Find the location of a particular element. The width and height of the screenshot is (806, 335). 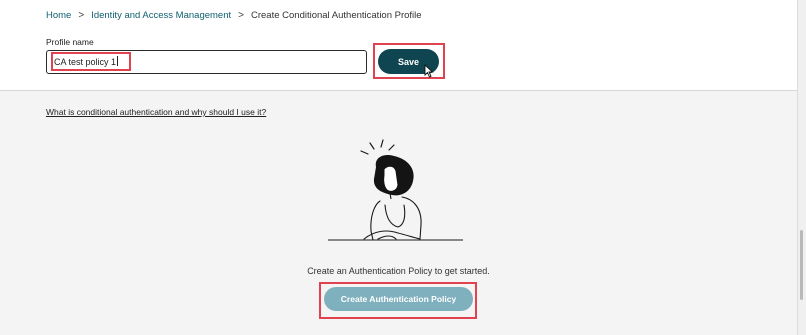

scrollbar-thumb is located at coordinates (801, 265).